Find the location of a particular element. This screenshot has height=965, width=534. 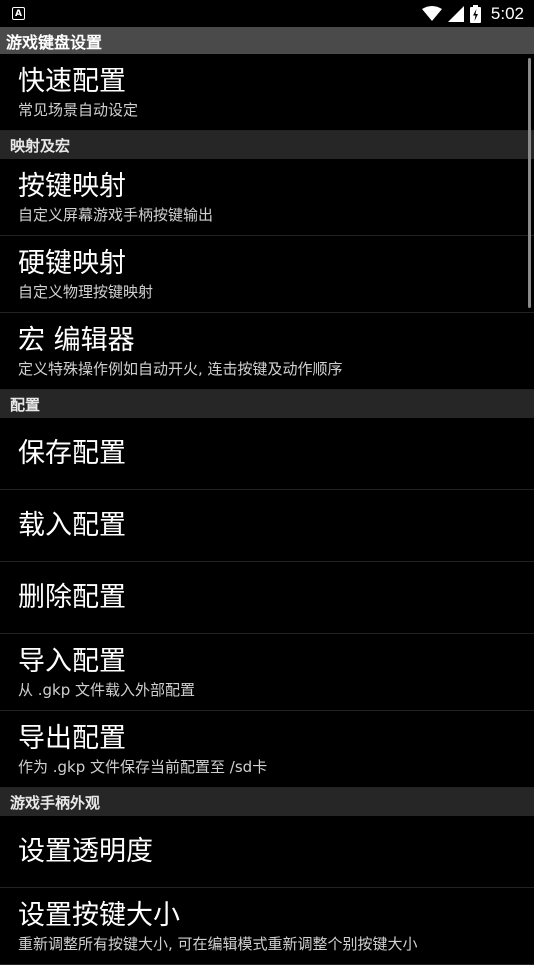

item-subtitle: 作为 .gkp 文件保存当前配置至 /sd卡 is located at coordinates (143, 766).